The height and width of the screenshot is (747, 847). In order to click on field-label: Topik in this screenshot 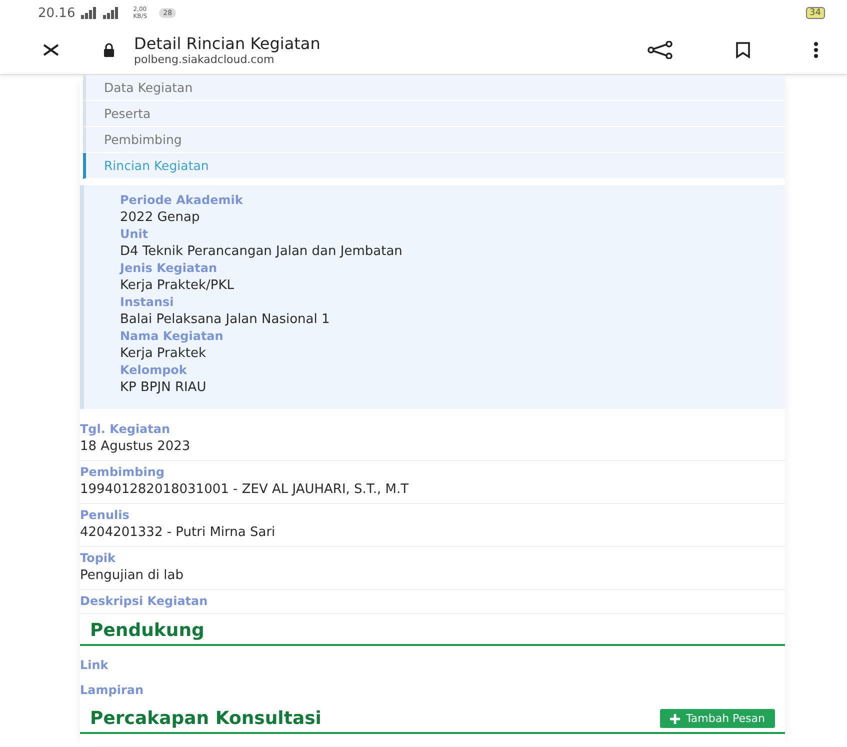, I will do `click(98, 558)`.